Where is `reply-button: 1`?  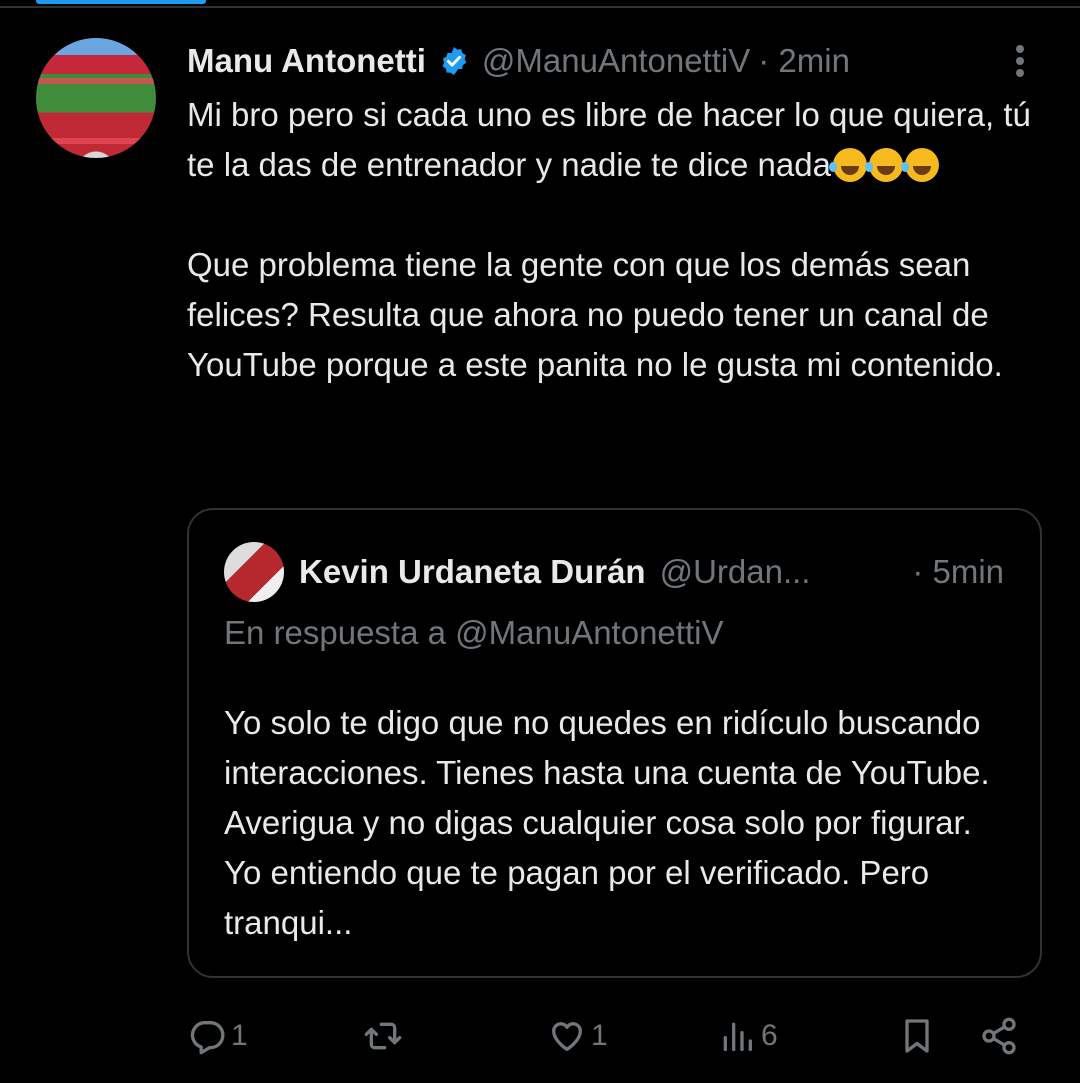 reply-button: 1 is located at coordinates (217, 1036).